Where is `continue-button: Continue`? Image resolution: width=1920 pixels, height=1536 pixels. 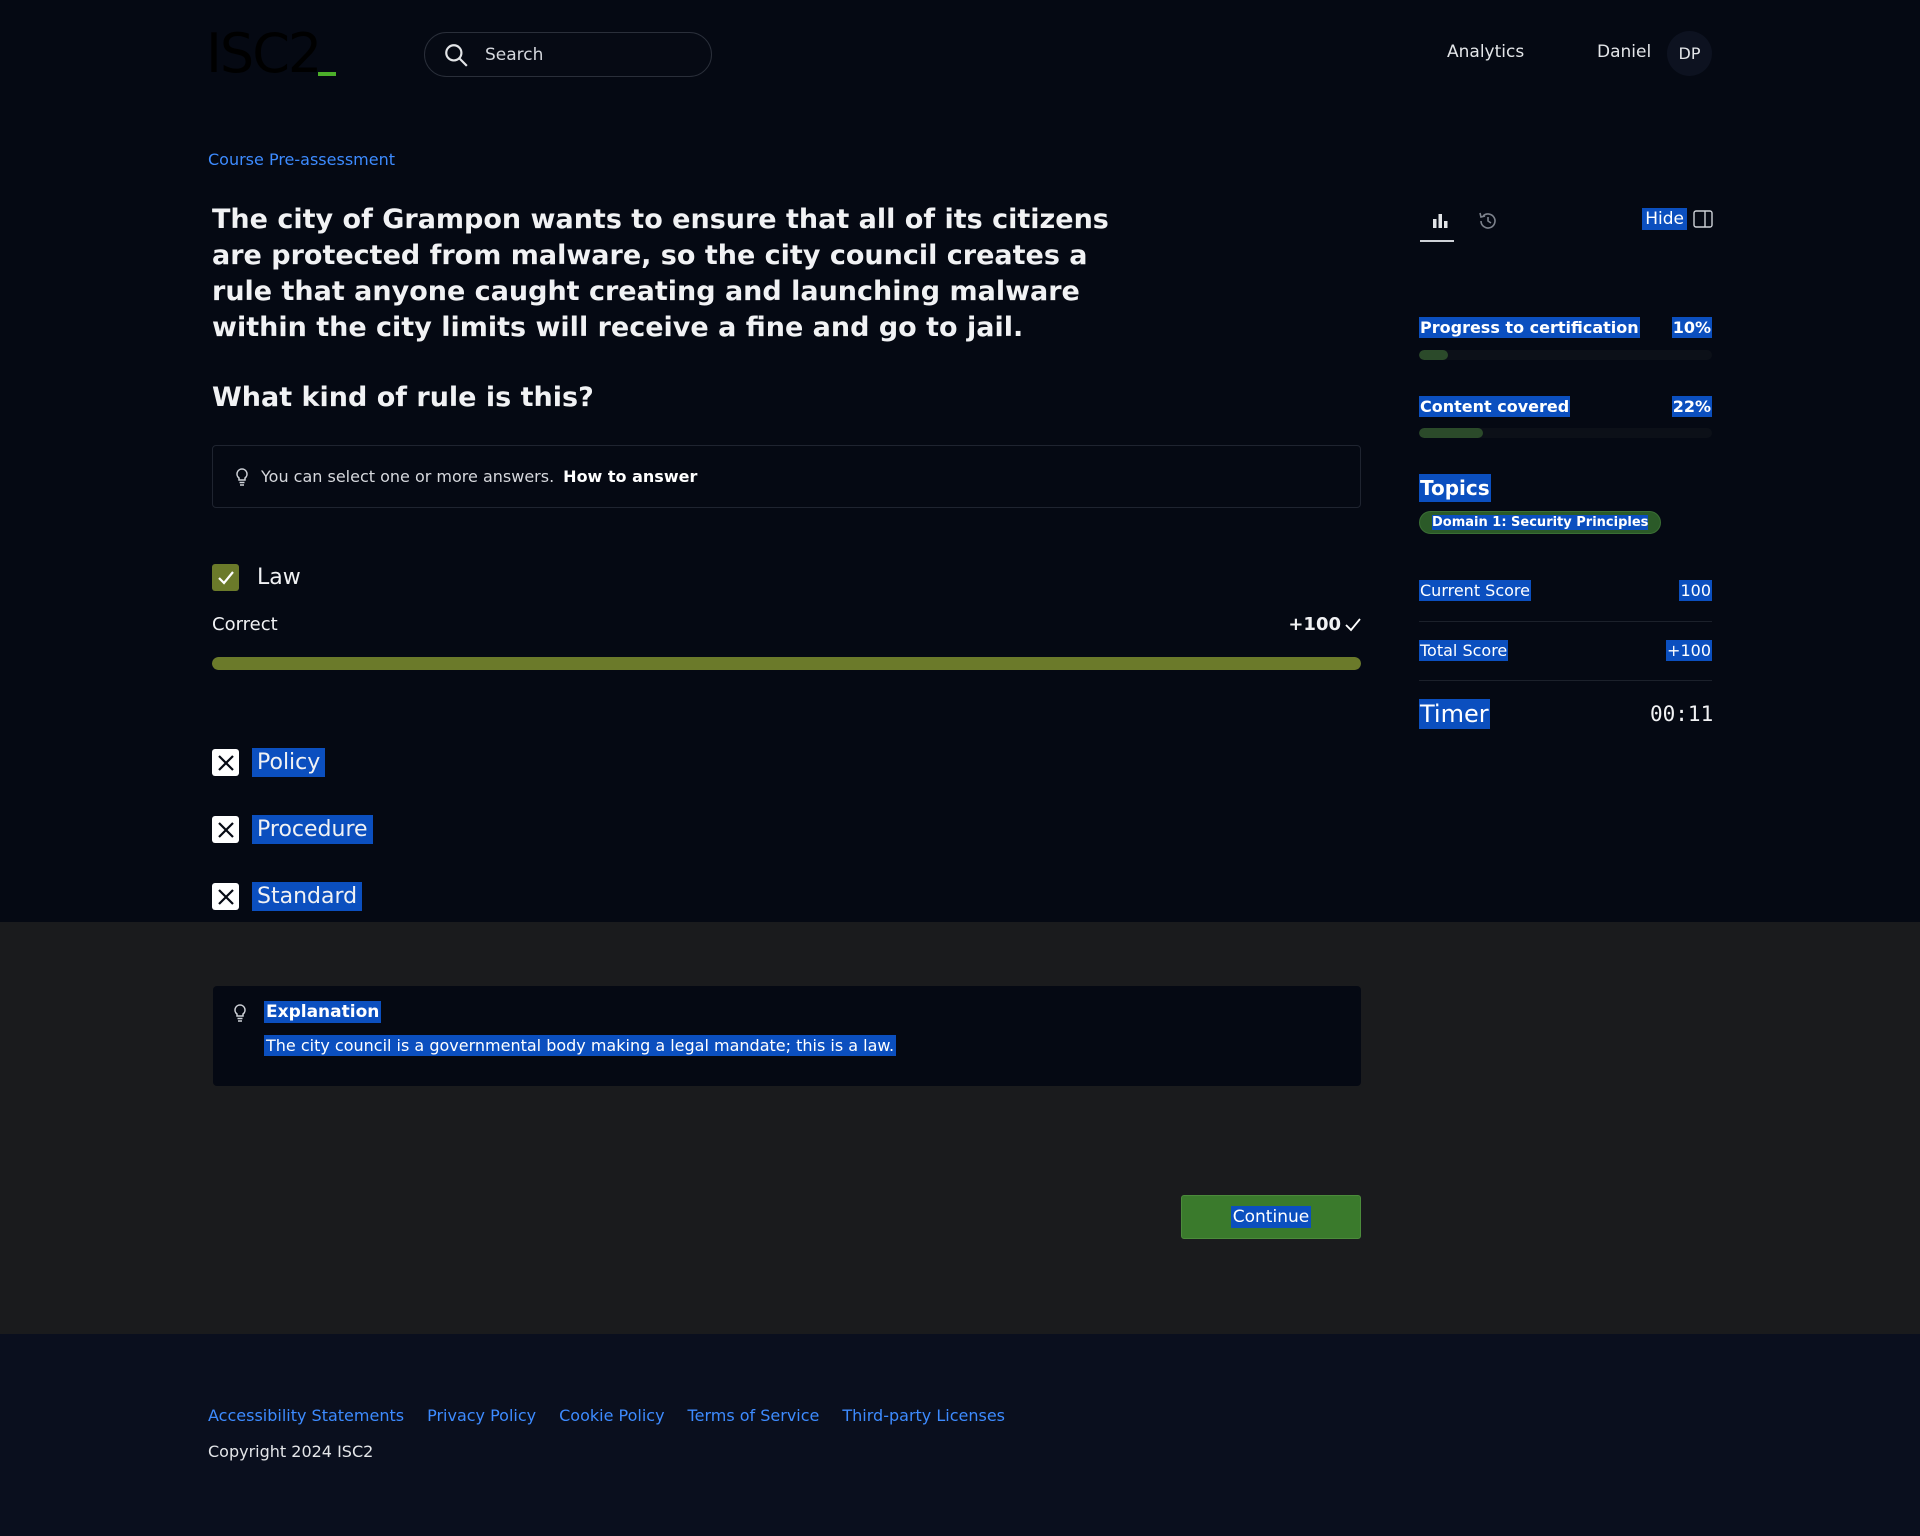 continue-button: Continue is located at coordinates (1271, 1217).